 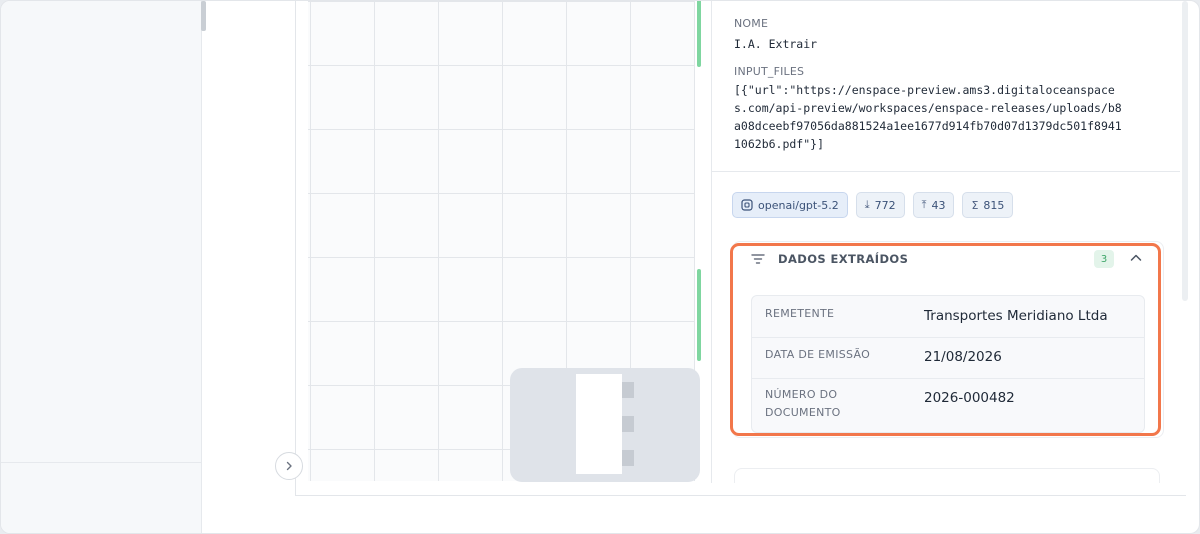 I want to click on node-body, so click(x=599, y=424).